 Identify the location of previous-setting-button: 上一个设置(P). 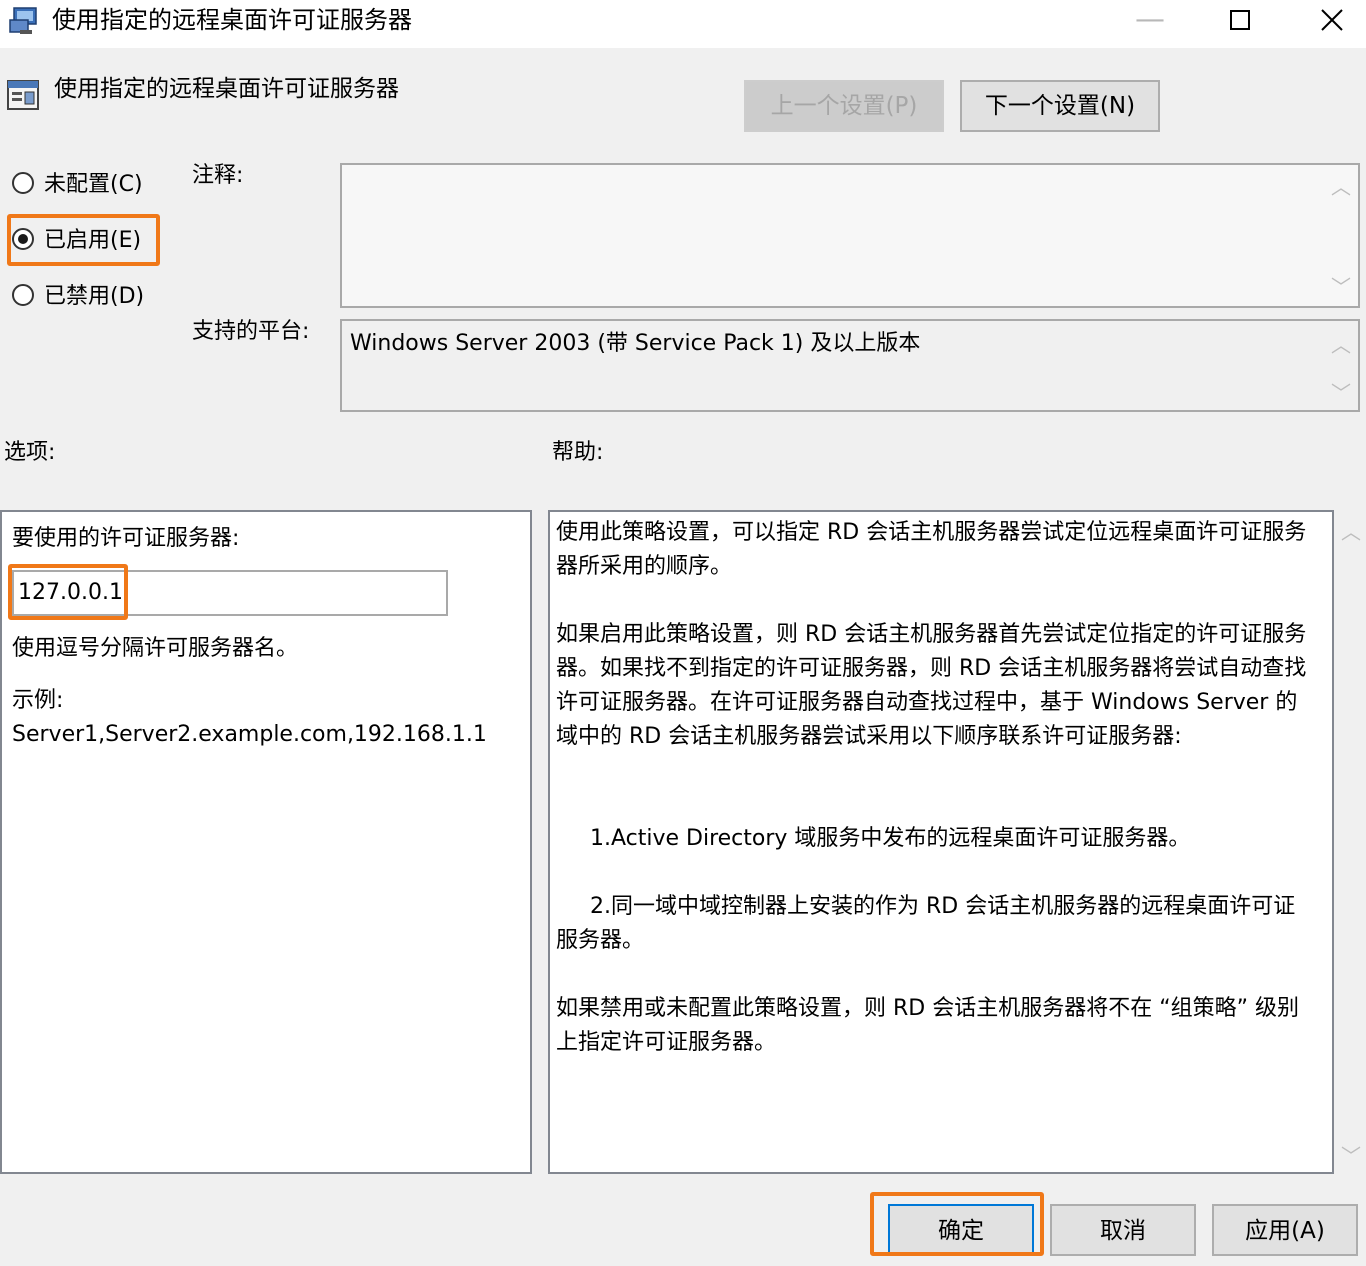
(844, 106).